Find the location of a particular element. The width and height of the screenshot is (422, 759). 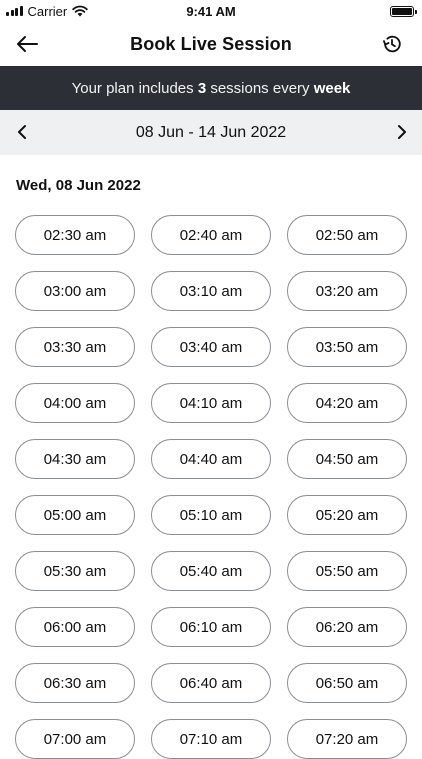

time-slot-button: 07:10 am is located at coordinates (211, 739).